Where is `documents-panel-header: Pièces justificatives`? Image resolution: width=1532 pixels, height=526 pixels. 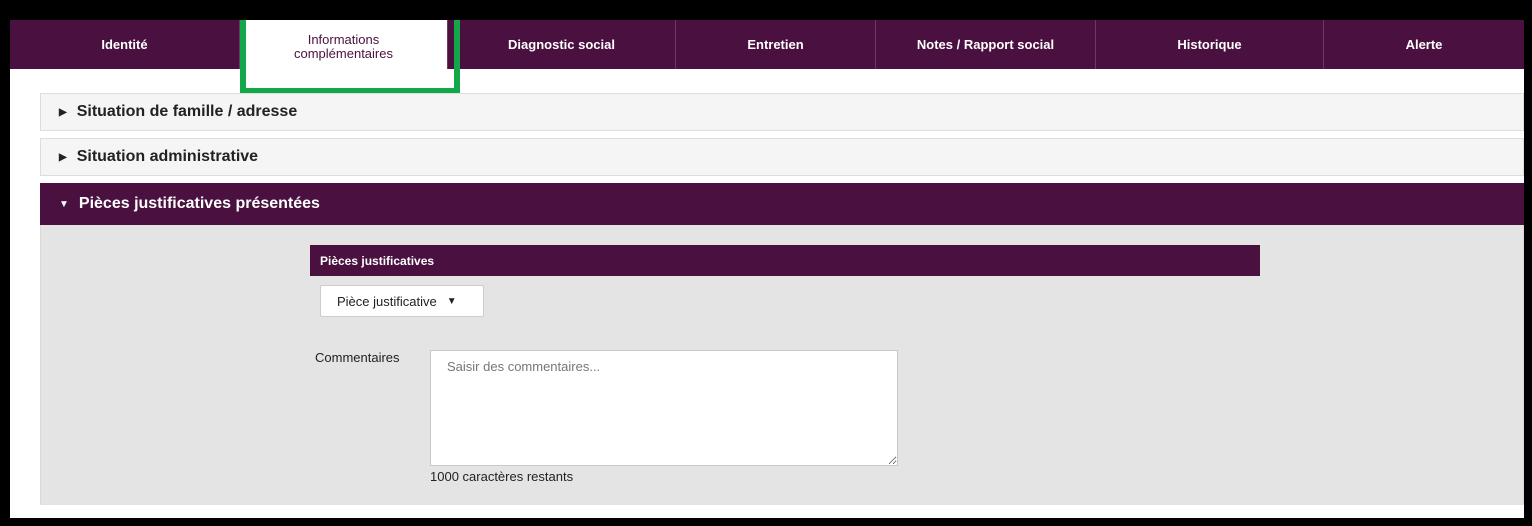 documents-panel-header: Pièces justificatives is located at coordinates (785, 260).